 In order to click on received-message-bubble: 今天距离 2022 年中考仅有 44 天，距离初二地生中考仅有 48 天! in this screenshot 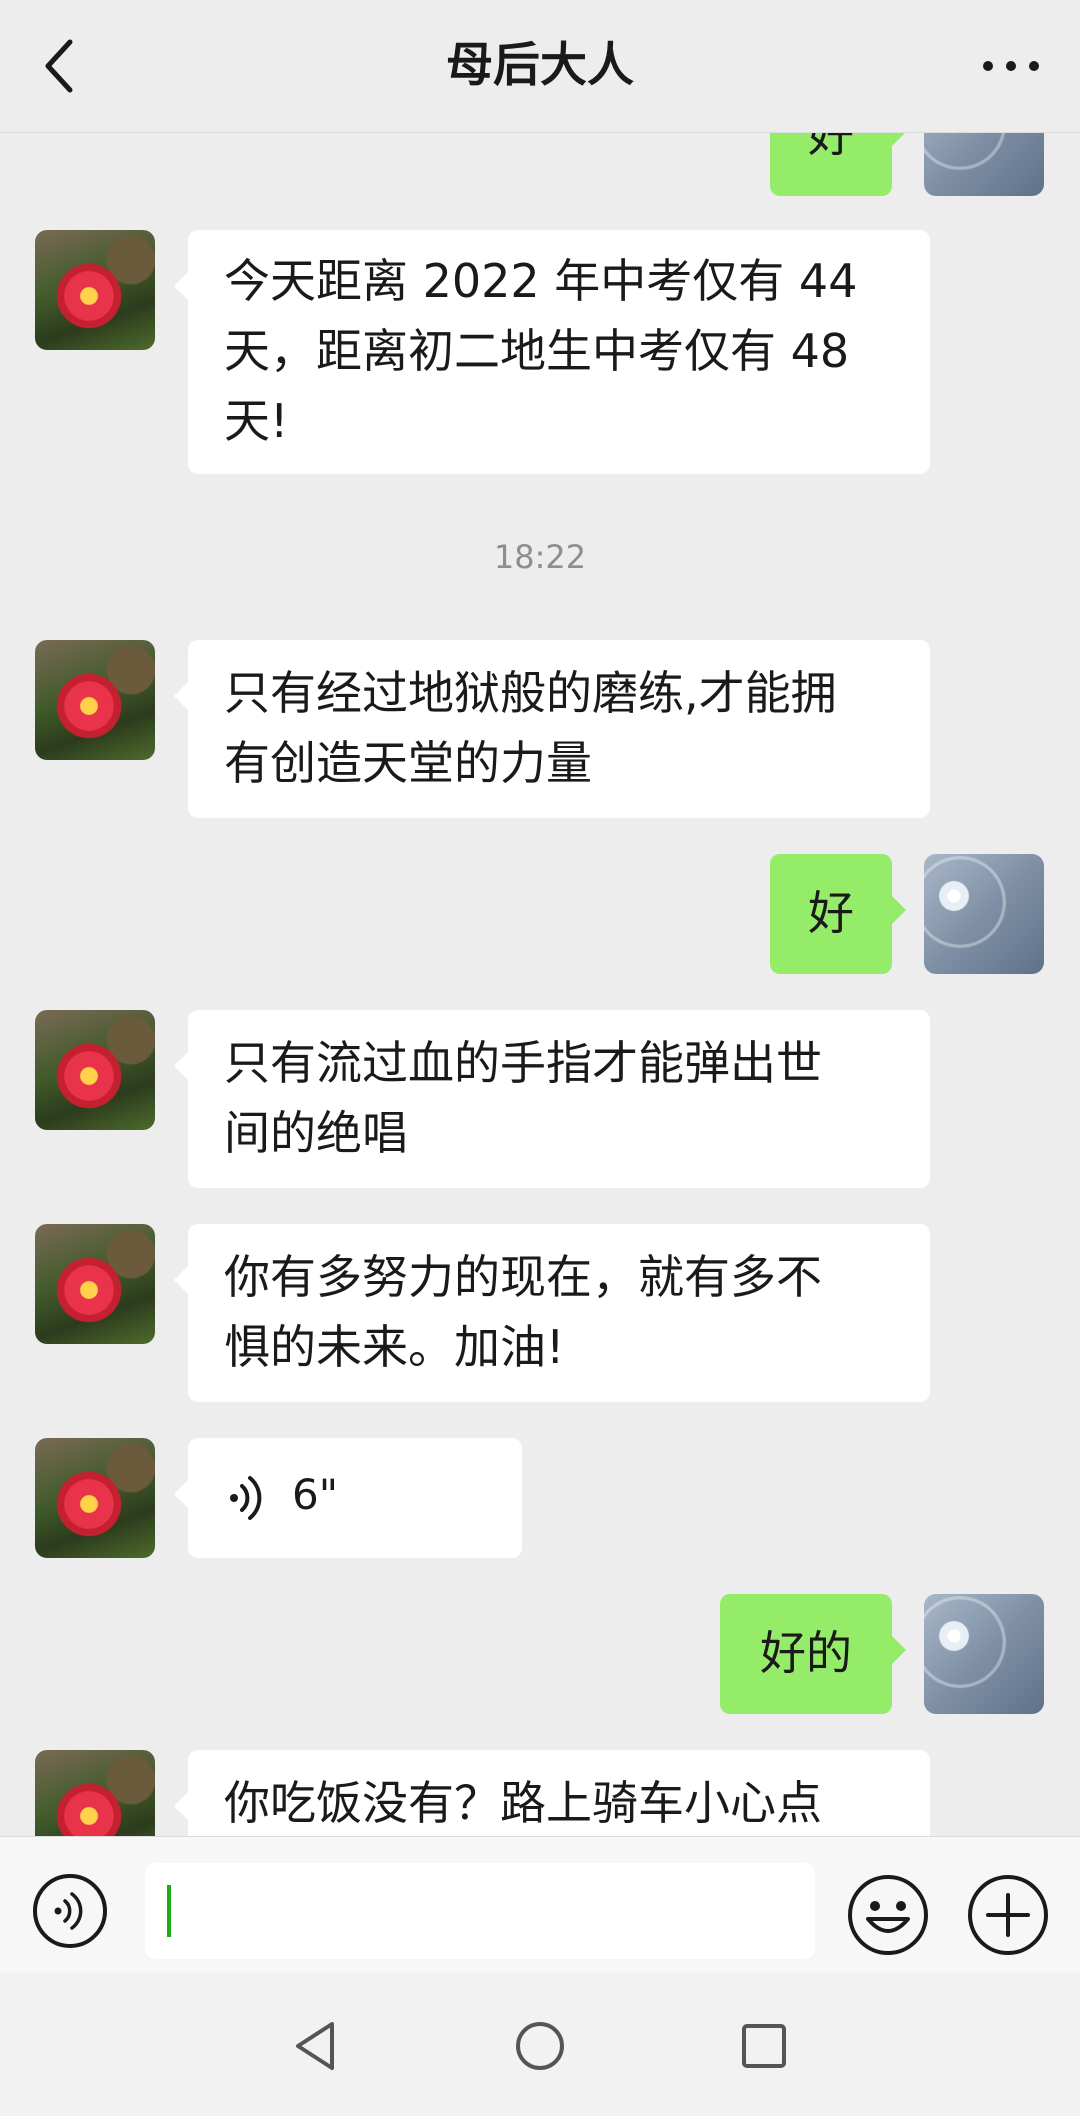, I will do `click(552, 352)`.